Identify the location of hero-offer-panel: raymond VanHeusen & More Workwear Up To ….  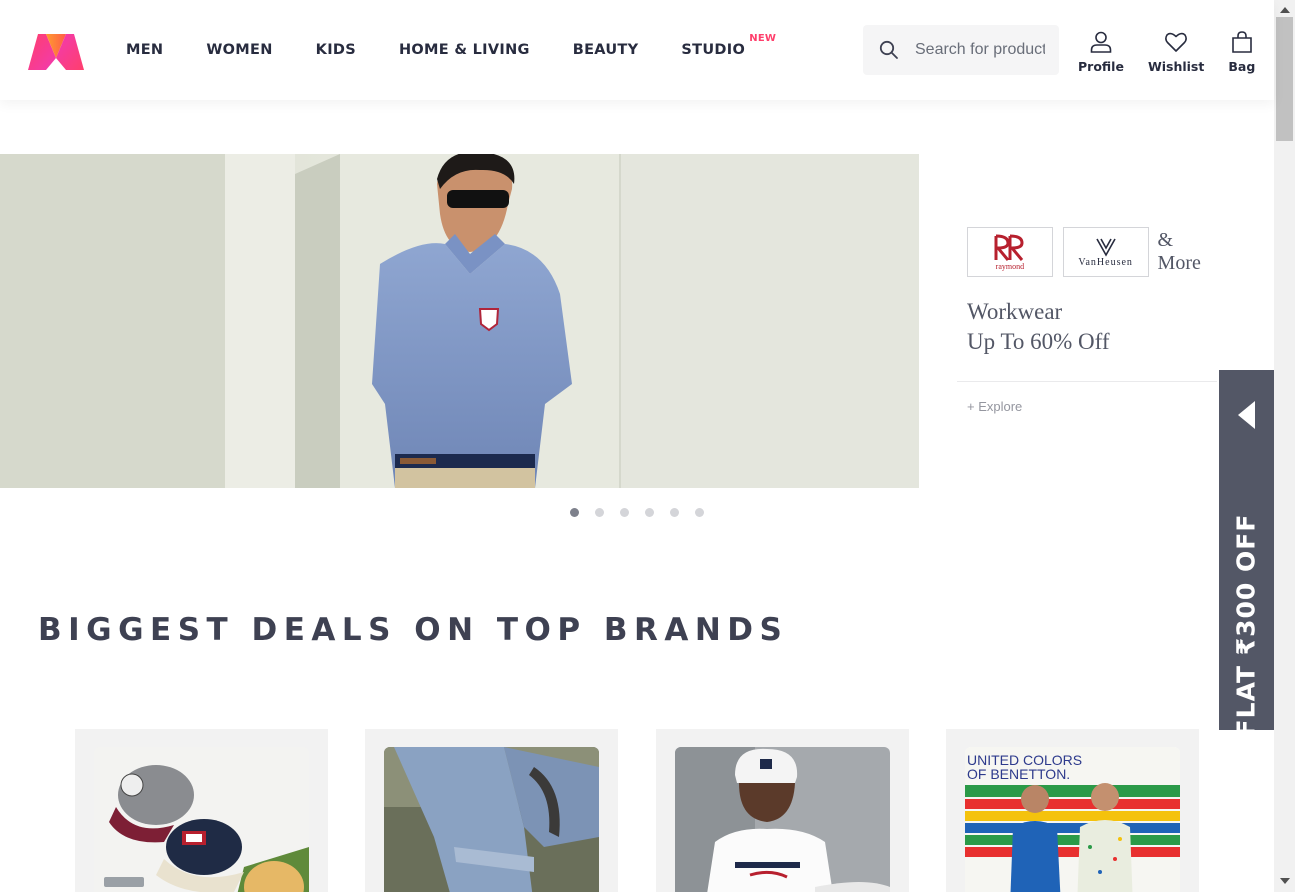
(1087, 320).